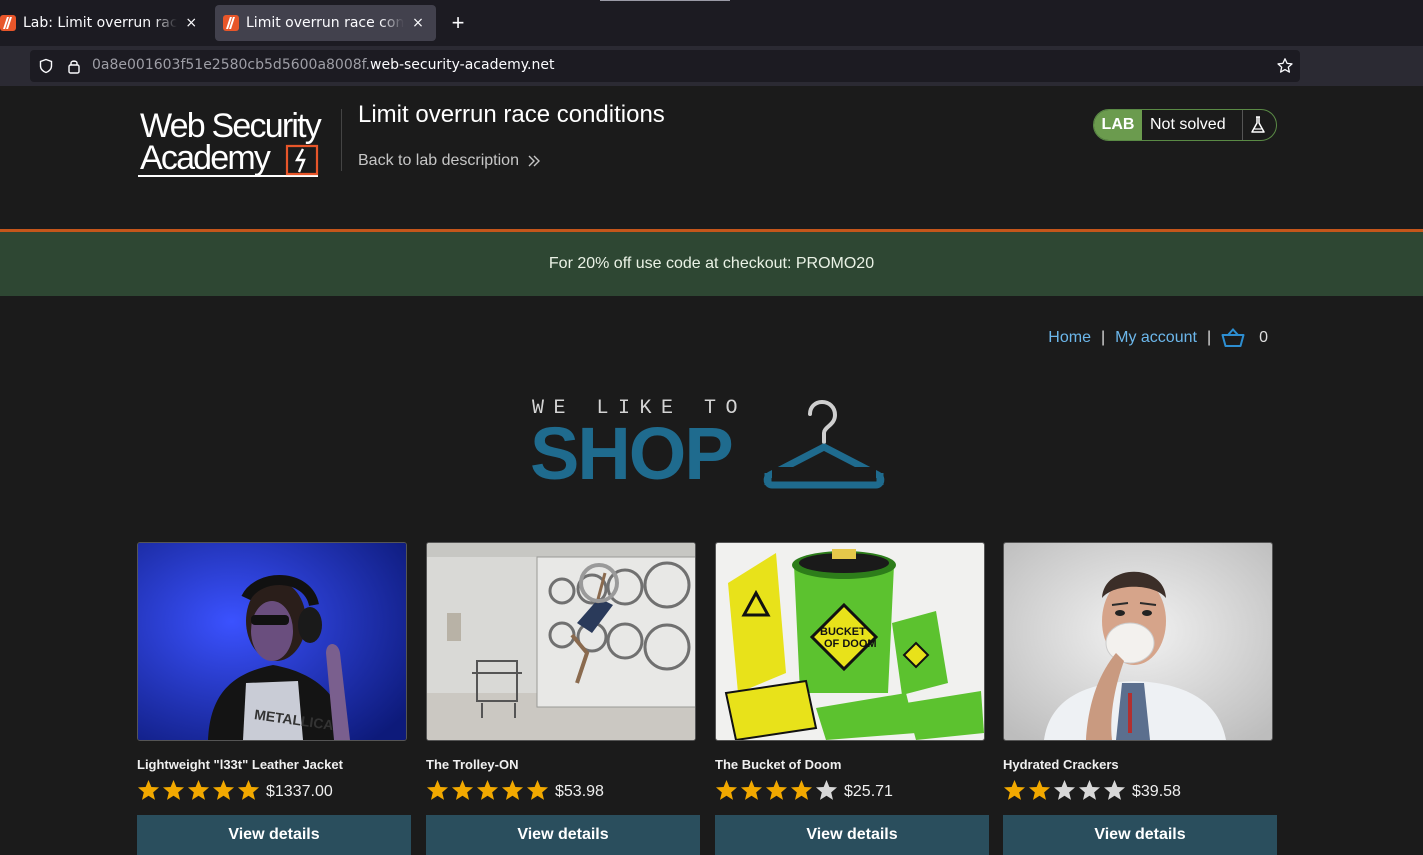 The height and width of the screenshot is (855, 1423). I want to click on product-card: Hydrated Crackers $39.58 View details, so click(1140, 698).